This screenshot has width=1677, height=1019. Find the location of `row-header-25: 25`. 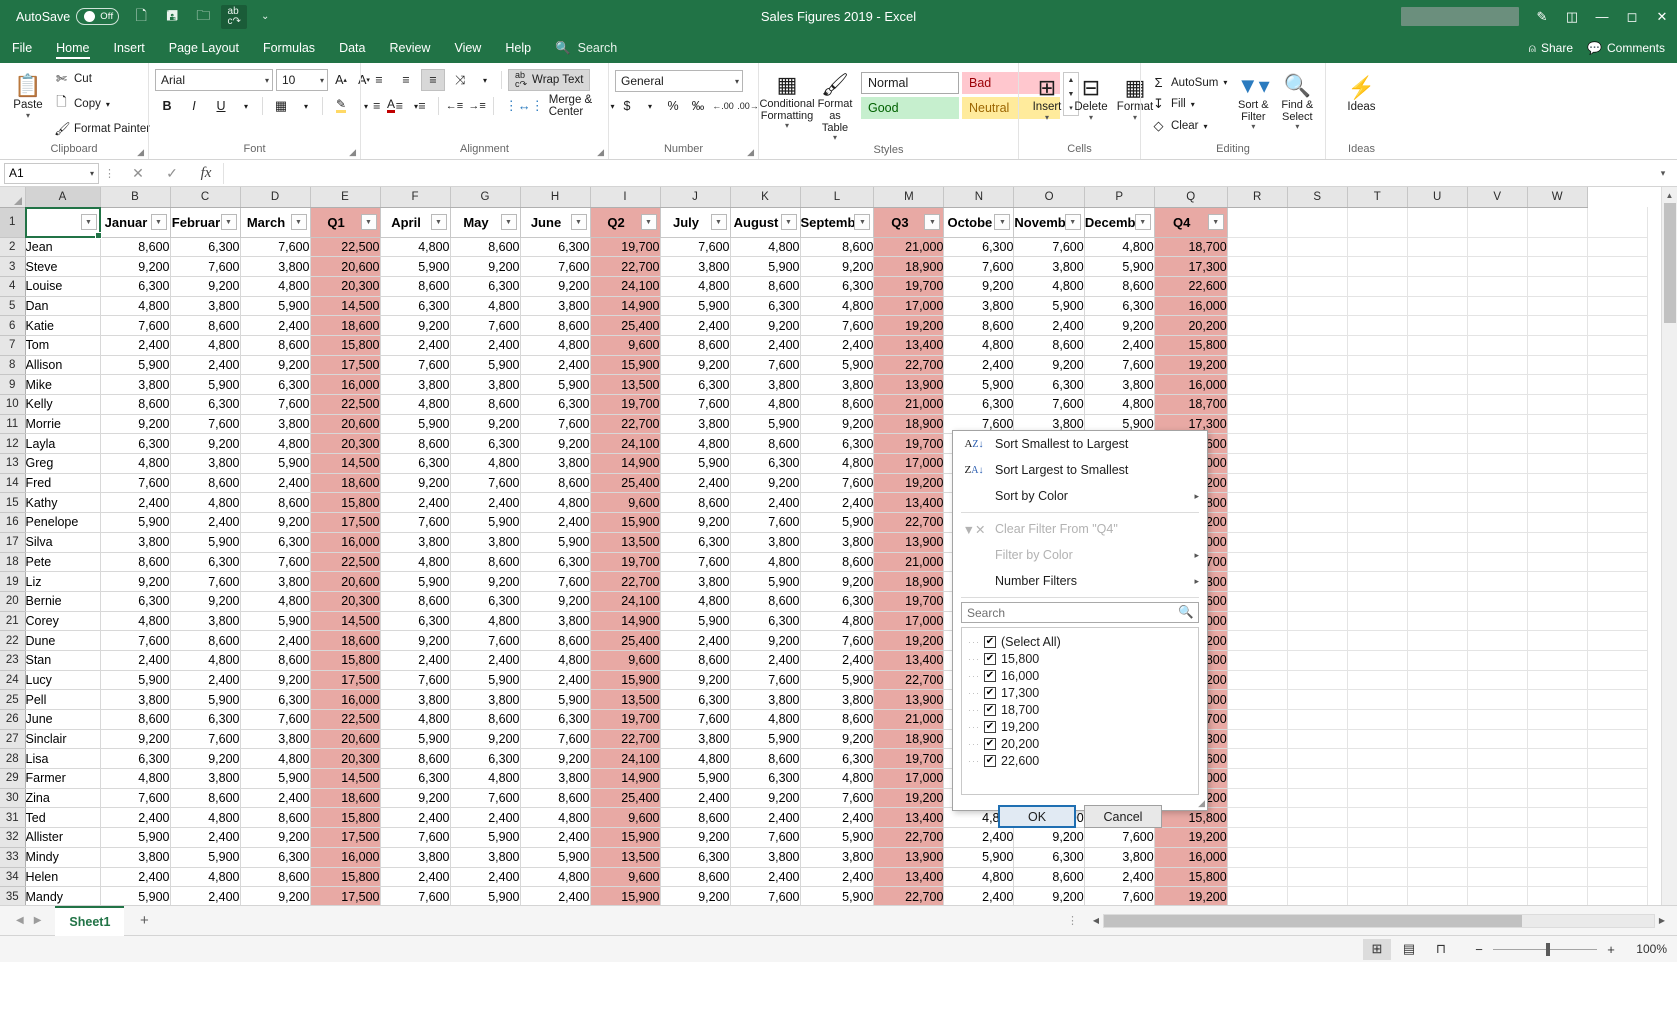

row-header-25: 25 is located at coordinates (13, 699).